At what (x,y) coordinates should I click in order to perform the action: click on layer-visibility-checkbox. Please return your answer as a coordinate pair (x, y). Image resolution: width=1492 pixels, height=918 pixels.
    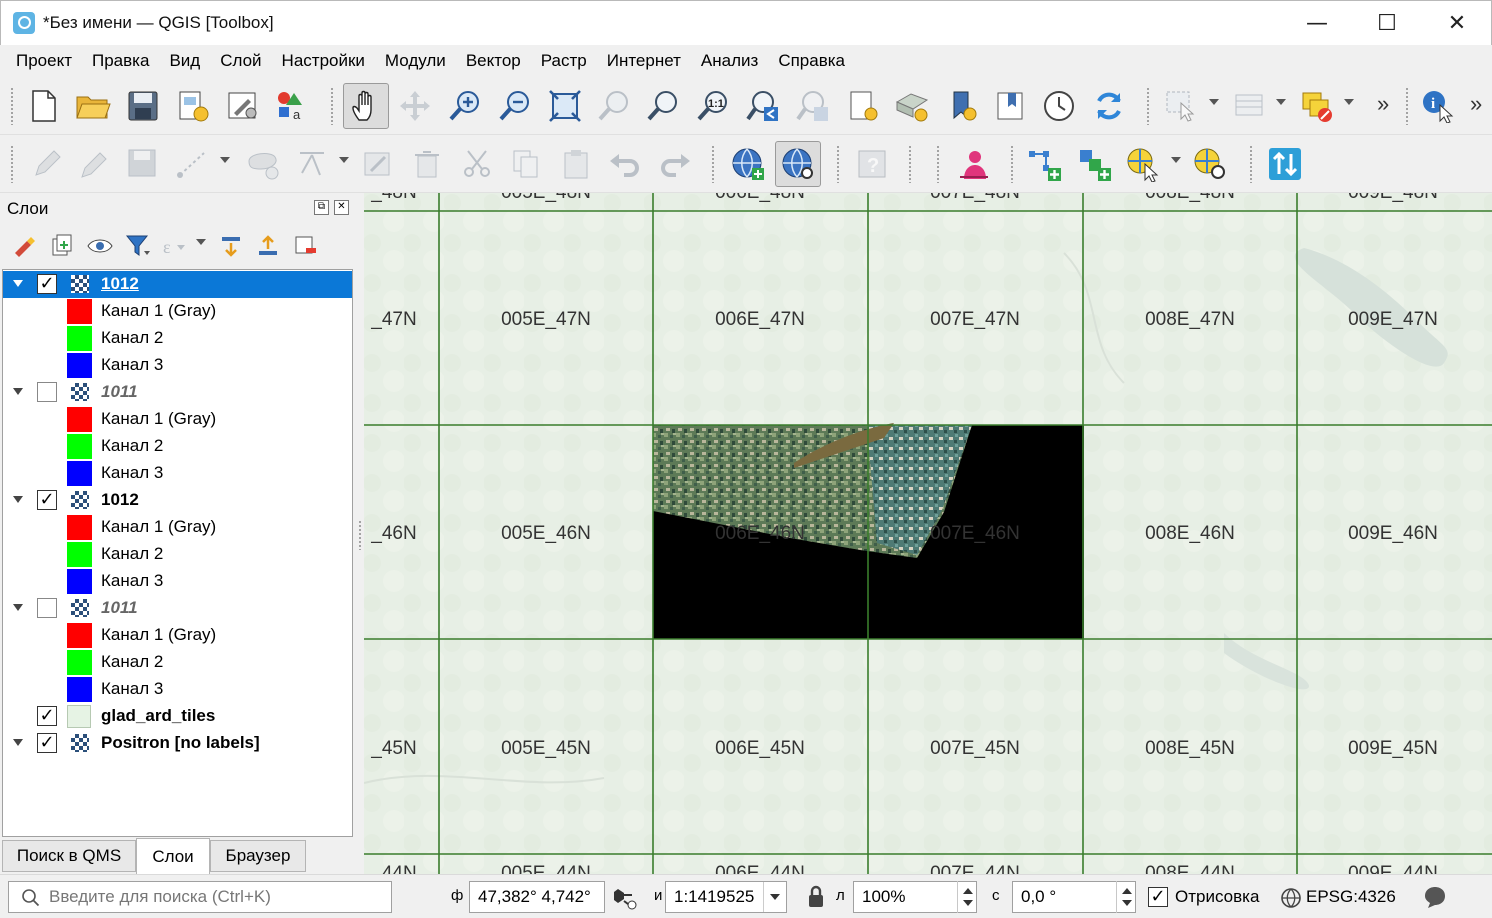
    Looking at the image, I should click on (47, 392).